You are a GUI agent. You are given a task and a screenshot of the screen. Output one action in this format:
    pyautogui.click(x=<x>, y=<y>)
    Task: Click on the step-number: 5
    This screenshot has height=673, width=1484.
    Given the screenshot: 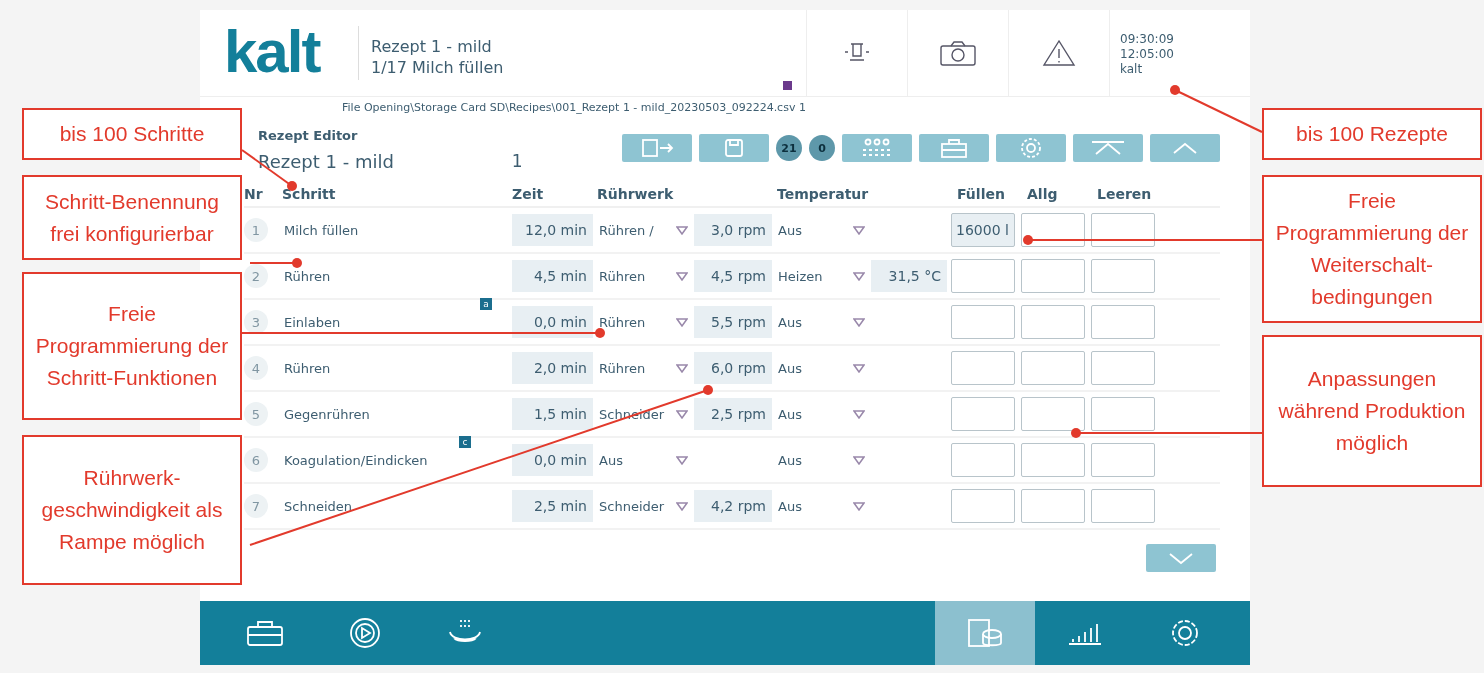 What is the action you would take?
    pyautogui.click(x=256, y=414)
    